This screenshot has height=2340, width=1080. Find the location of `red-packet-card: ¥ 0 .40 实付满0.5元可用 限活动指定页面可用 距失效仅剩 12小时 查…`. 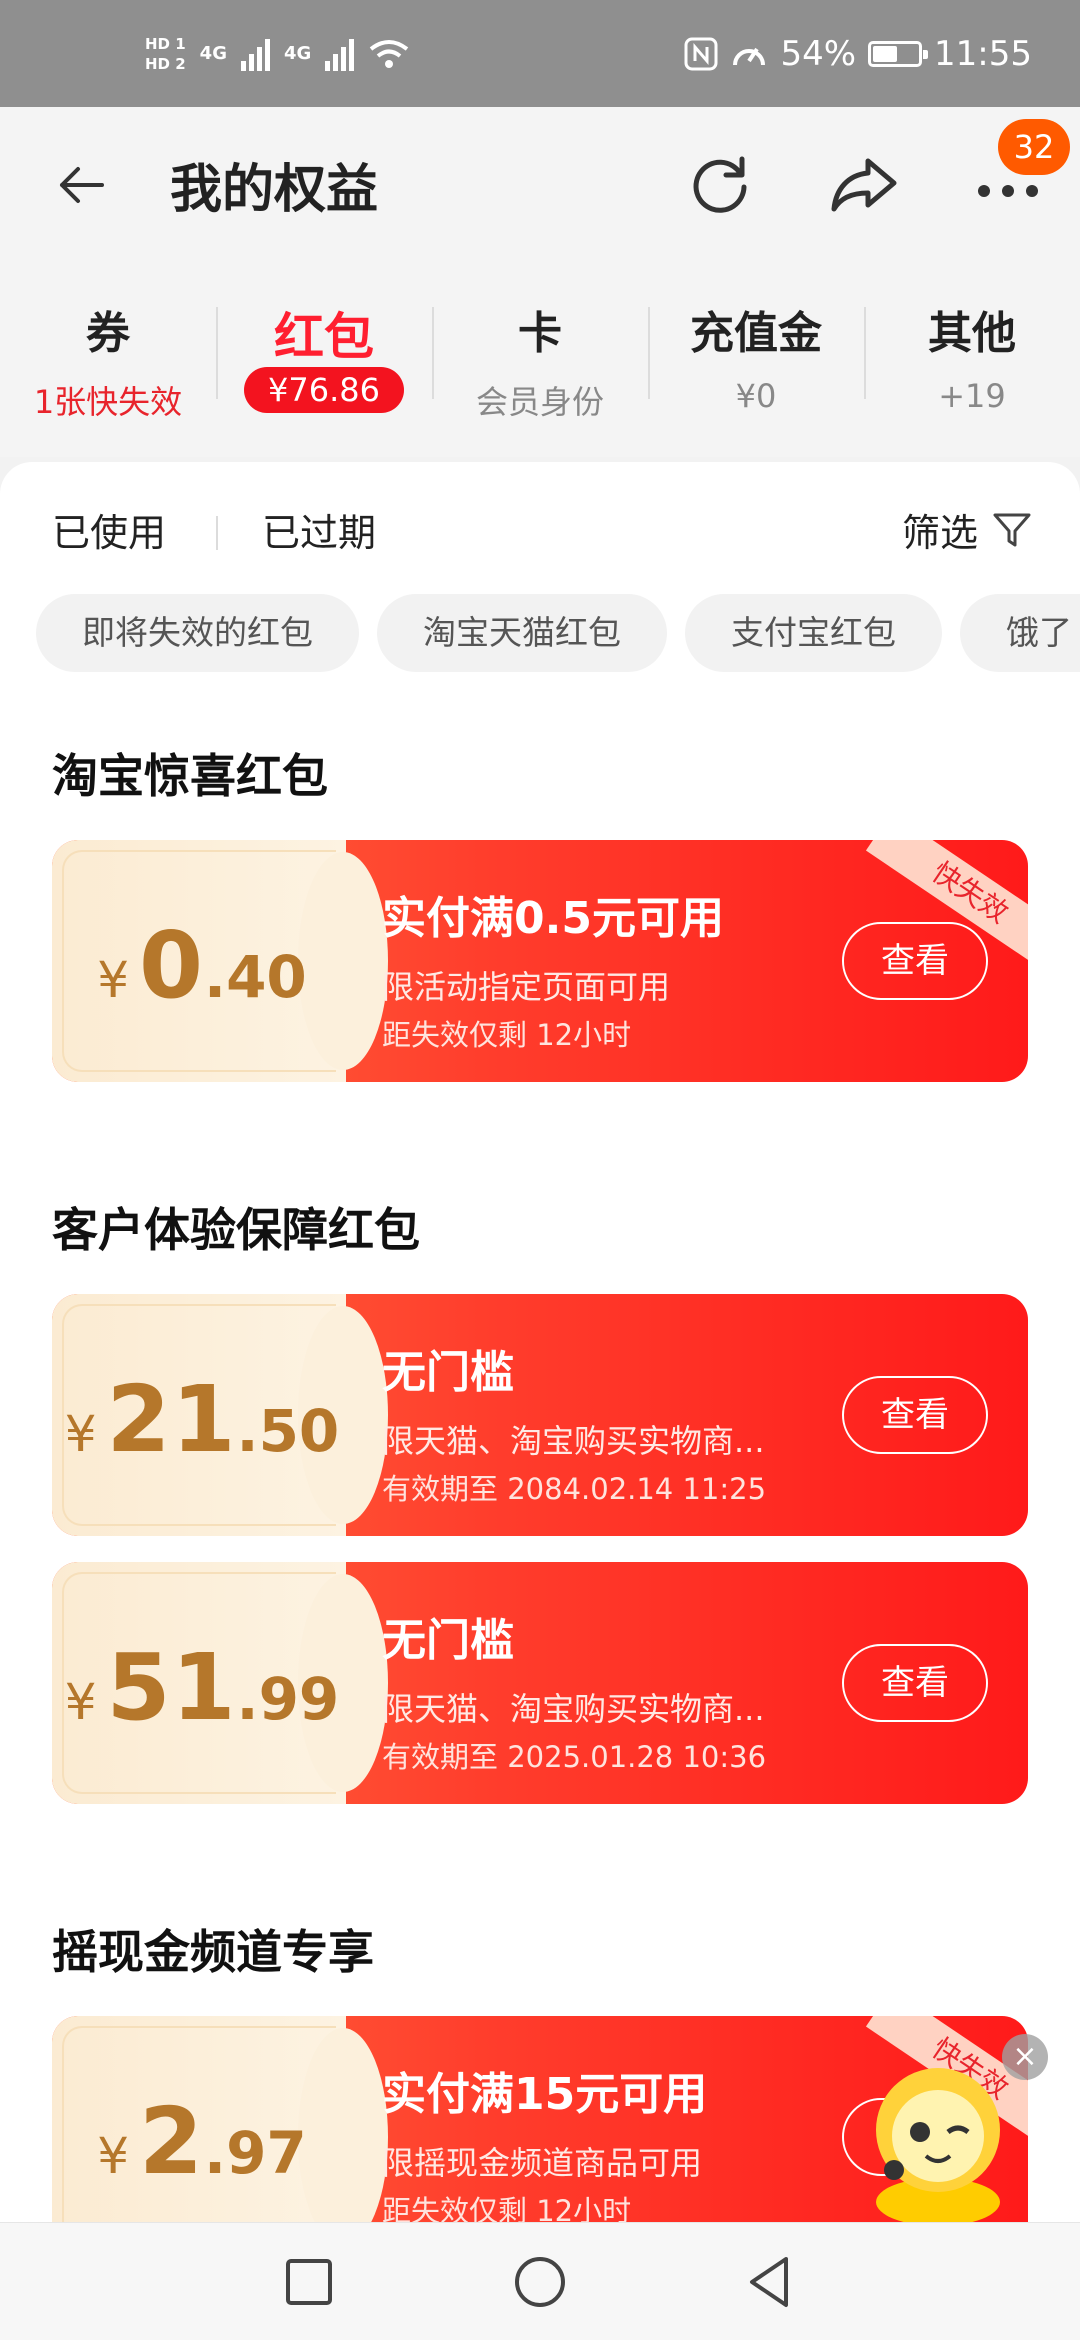

red-packet-card: ¥ 0 .40 实付满0.5元可用 限活动指定页面可用 距失效仅剩 12小时 查… is located at coordinates (540, 961).